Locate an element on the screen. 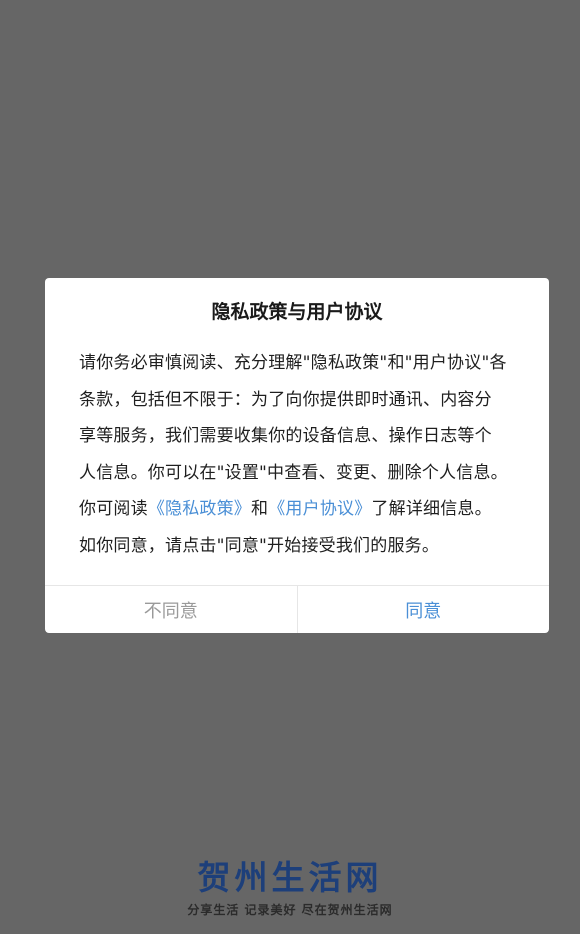  read-suffix: 了解详细信息。 is located at coordinates (431, 509).